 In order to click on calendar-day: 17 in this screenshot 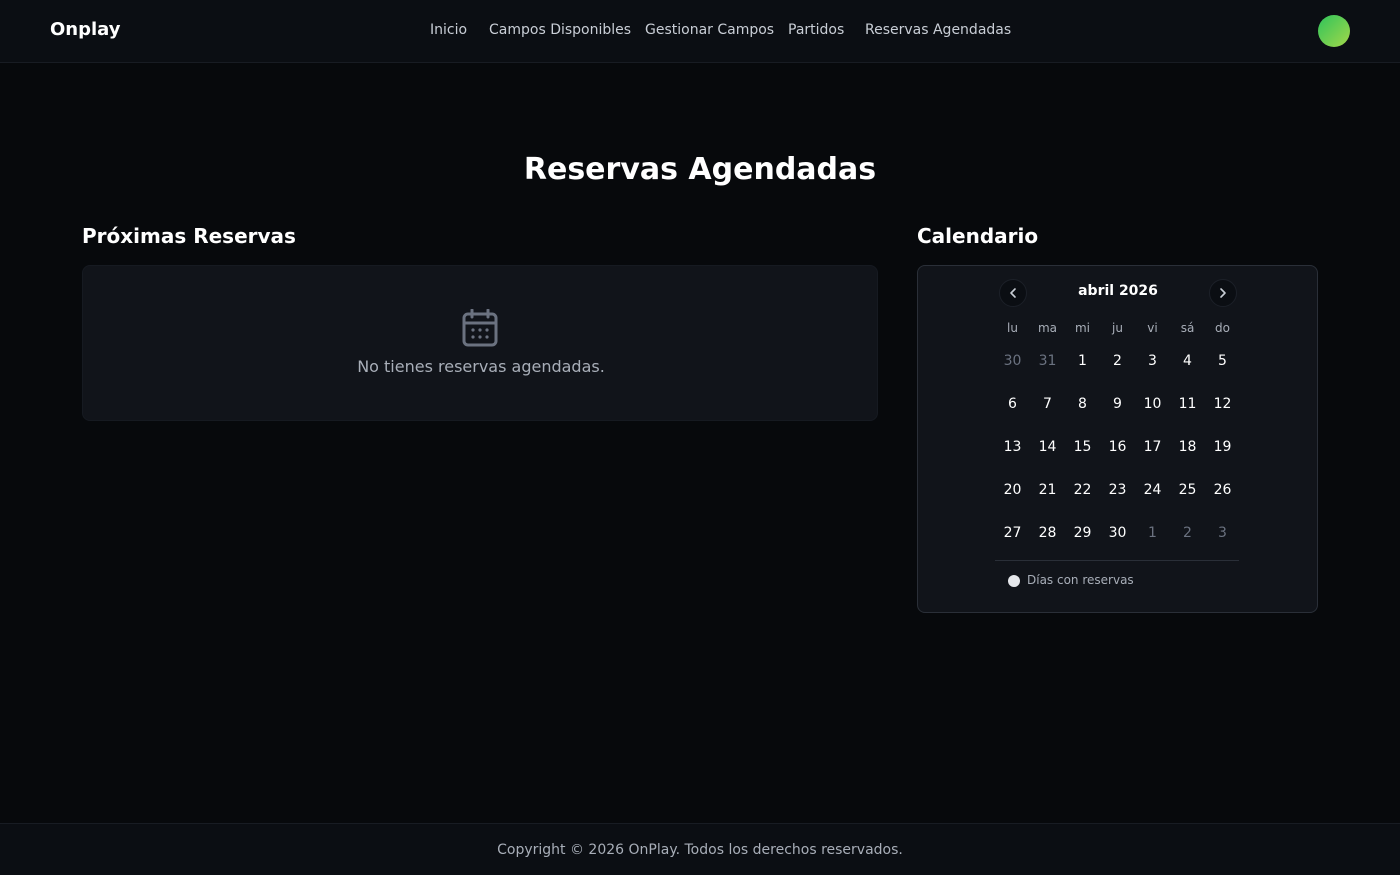, I will do `click(1152, 447)`.